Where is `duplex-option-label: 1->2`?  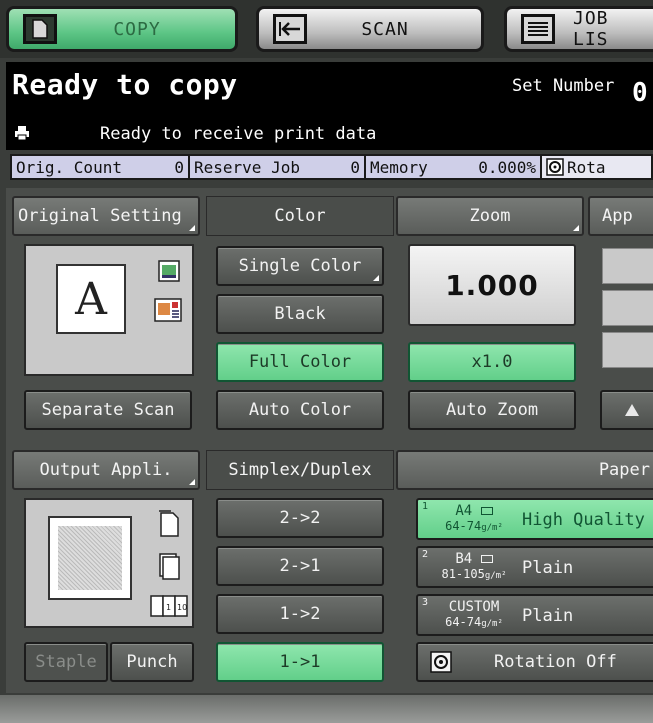
duplex-option-label: 1->2 is located at coordinates (300, 614).